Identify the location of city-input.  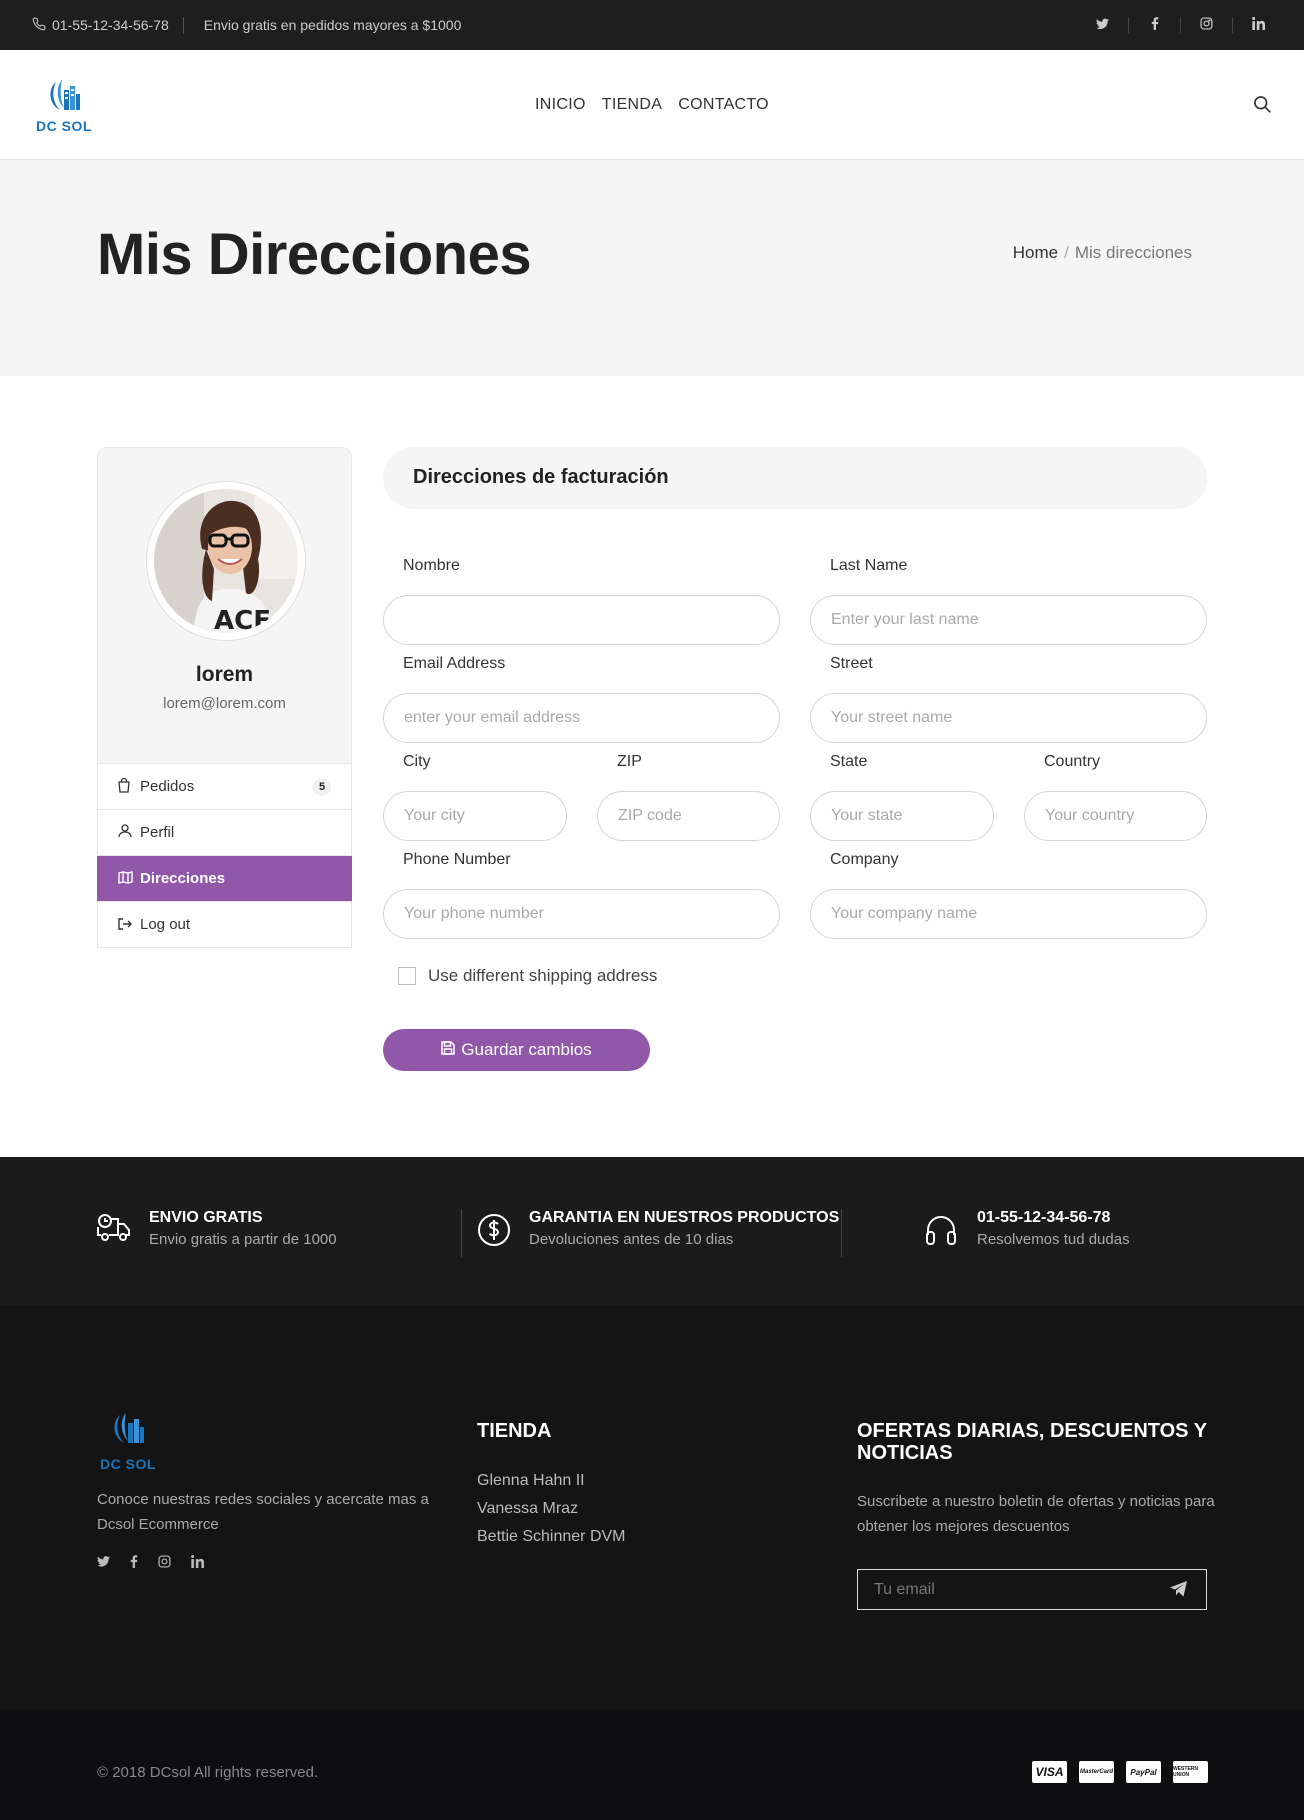
(475, 816).